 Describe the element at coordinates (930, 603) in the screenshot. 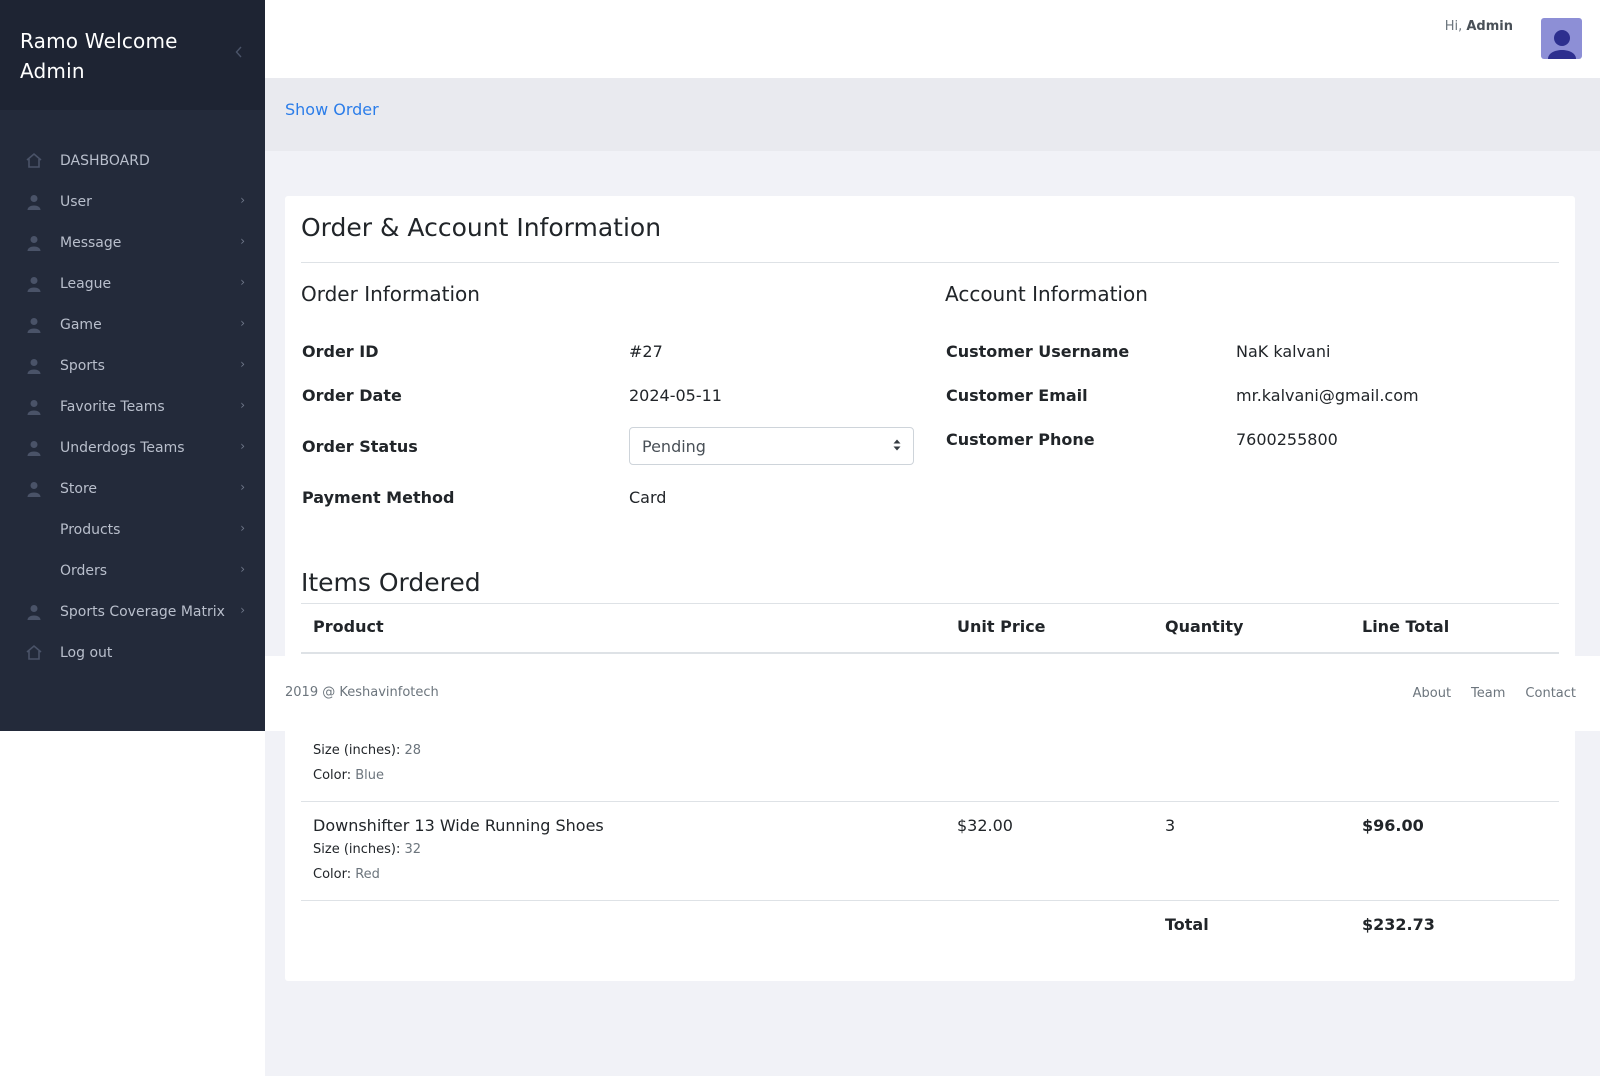

I see `table-top-border` at that location.